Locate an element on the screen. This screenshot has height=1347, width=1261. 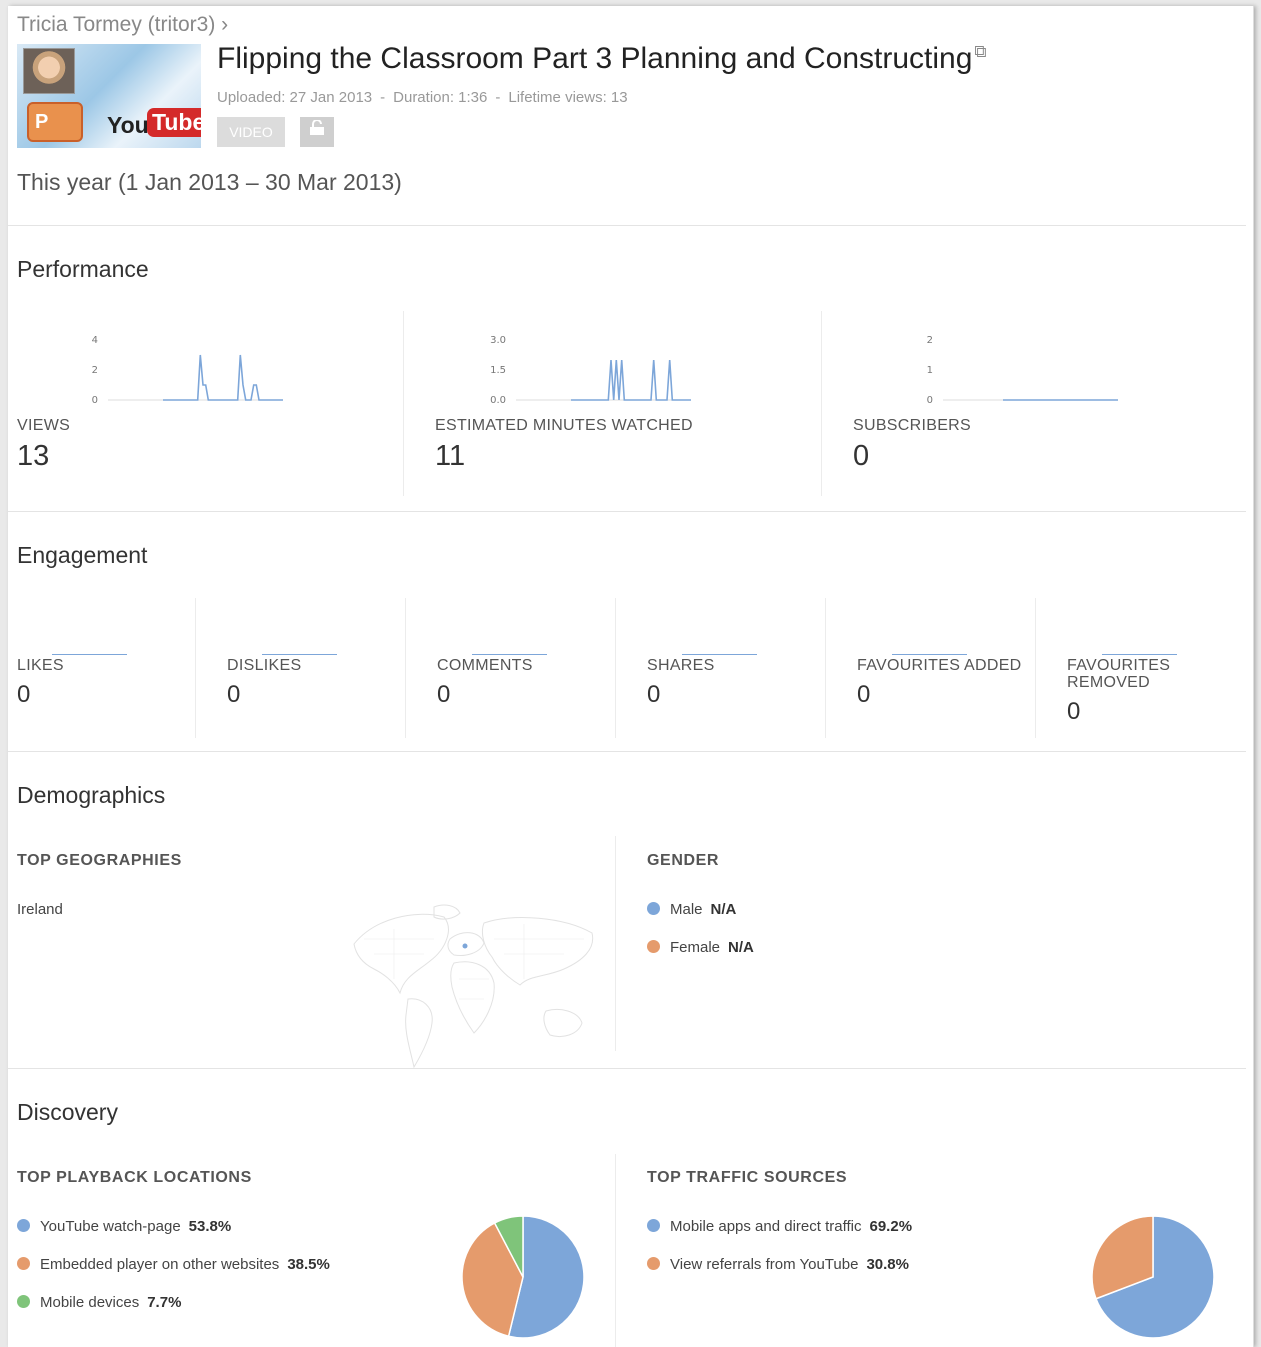
world-map is located at coordinates (469, 984).